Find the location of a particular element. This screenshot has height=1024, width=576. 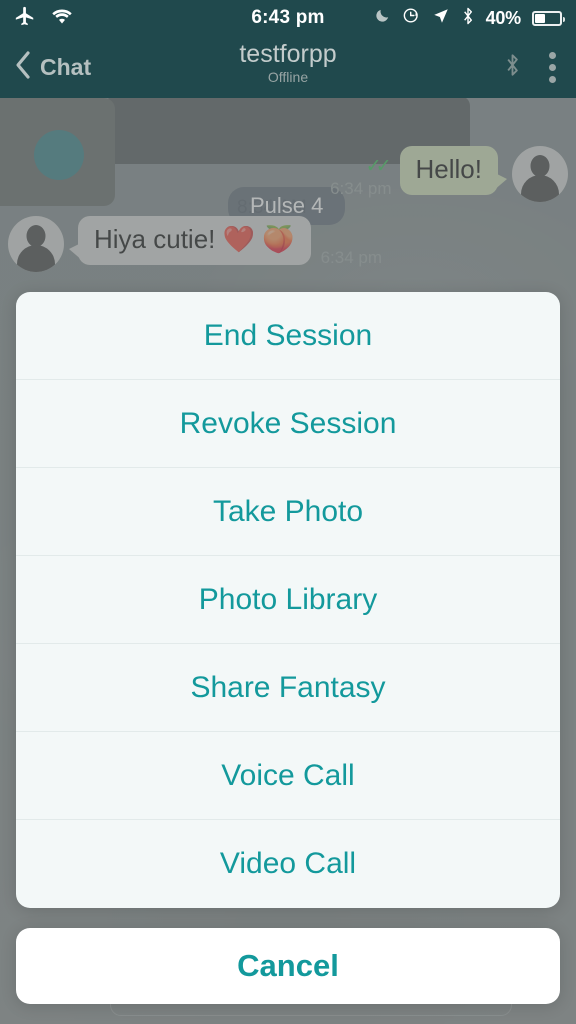

navigation-bar: Chat testforpp Offline is located at coordinates (288, 67).